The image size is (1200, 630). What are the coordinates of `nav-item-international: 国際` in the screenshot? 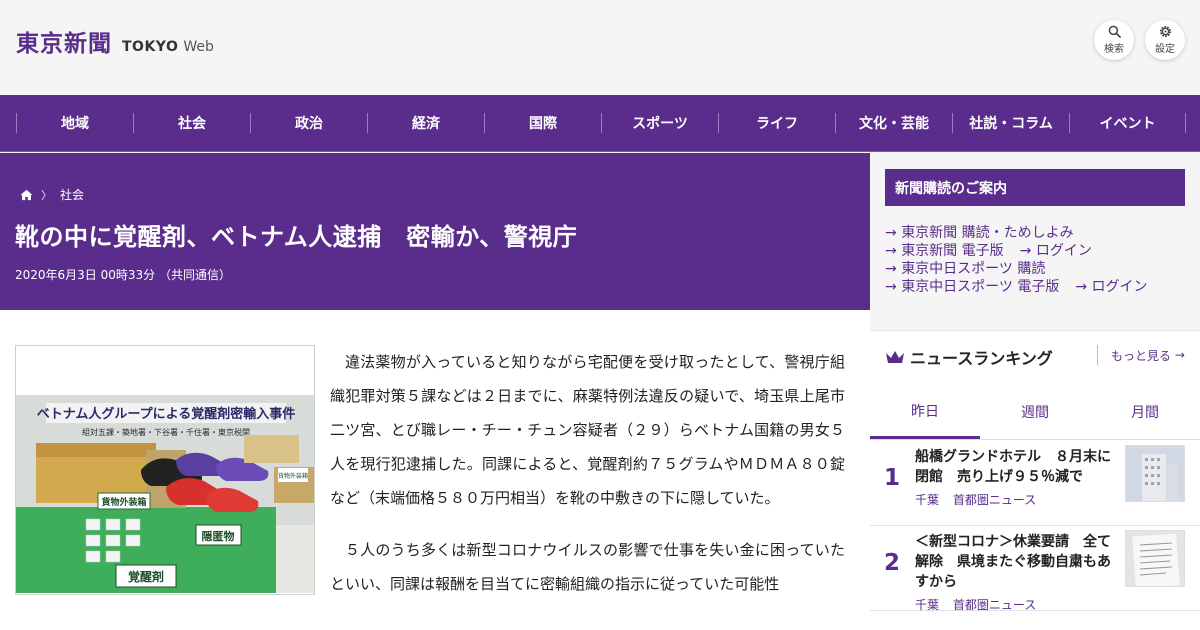 It's located at (542, 123).